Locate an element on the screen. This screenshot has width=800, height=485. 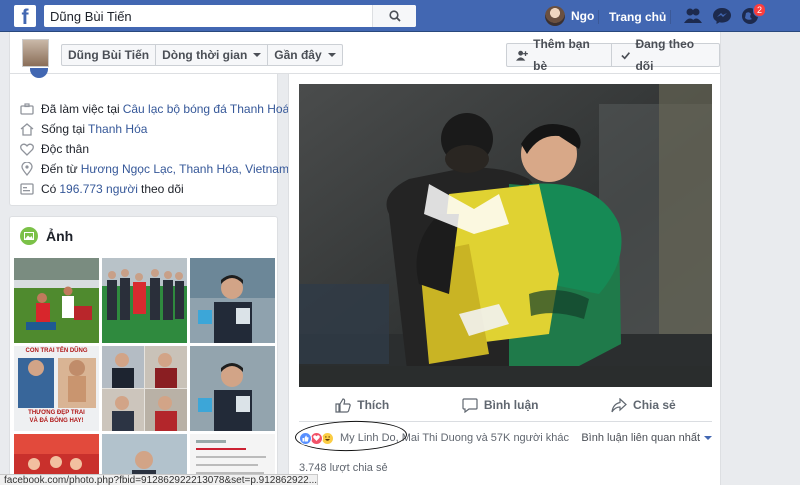
profile-link: Ngo is located at coordinates (569, 16).